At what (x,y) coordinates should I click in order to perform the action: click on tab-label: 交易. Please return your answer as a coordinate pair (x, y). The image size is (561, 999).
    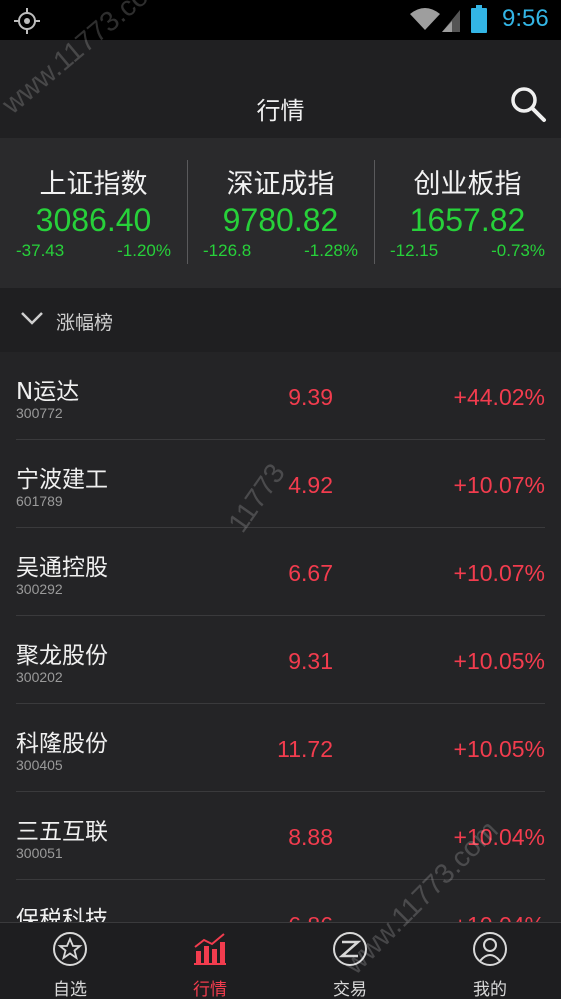
    Looking at the image, I should click on (350, 989).